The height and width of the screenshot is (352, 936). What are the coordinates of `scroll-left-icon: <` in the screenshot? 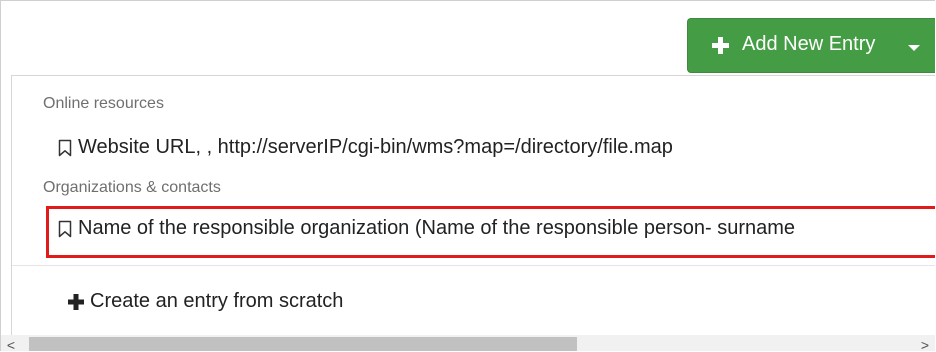 It's located at (11, 344).